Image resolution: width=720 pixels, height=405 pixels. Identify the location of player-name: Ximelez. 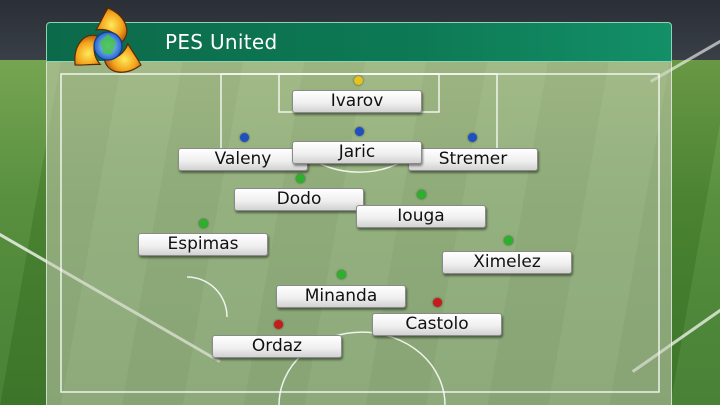
(507, 262).